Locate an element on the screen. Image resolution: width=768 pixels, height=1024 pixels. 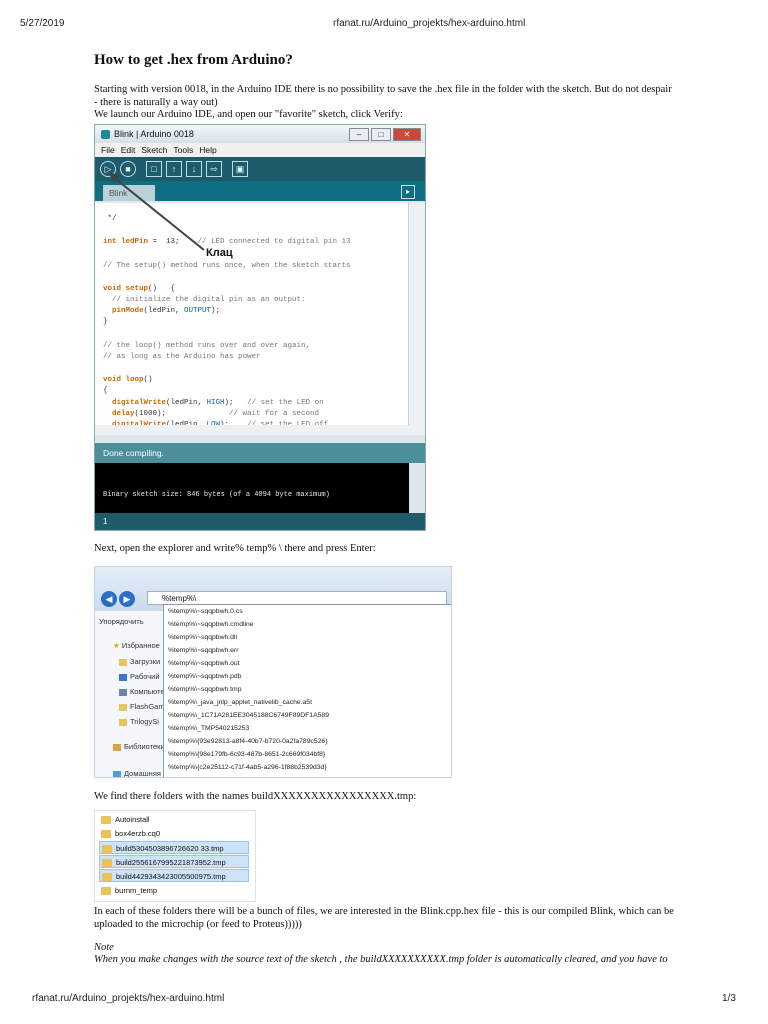
computer-icon is located at coordinates (123, 692).